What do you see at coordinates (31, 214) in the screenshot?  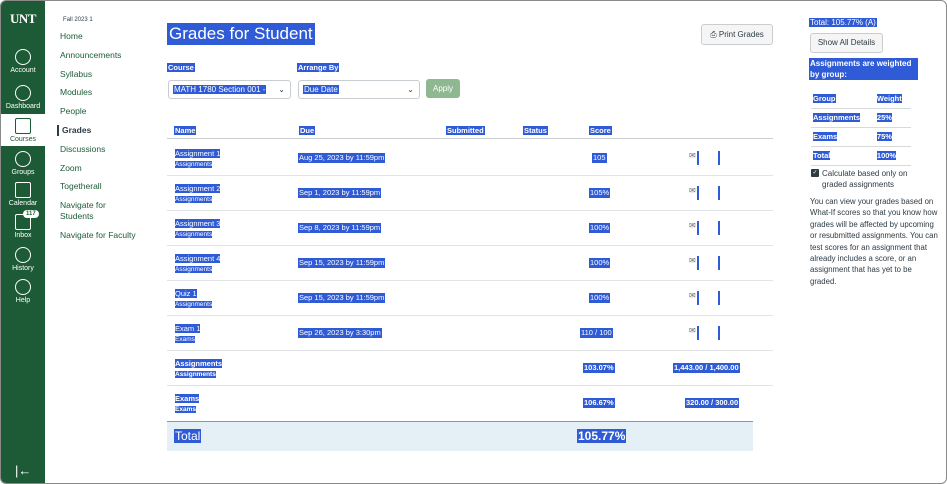 I see `inbox-badge: 117` at bounding box center [31, 214].